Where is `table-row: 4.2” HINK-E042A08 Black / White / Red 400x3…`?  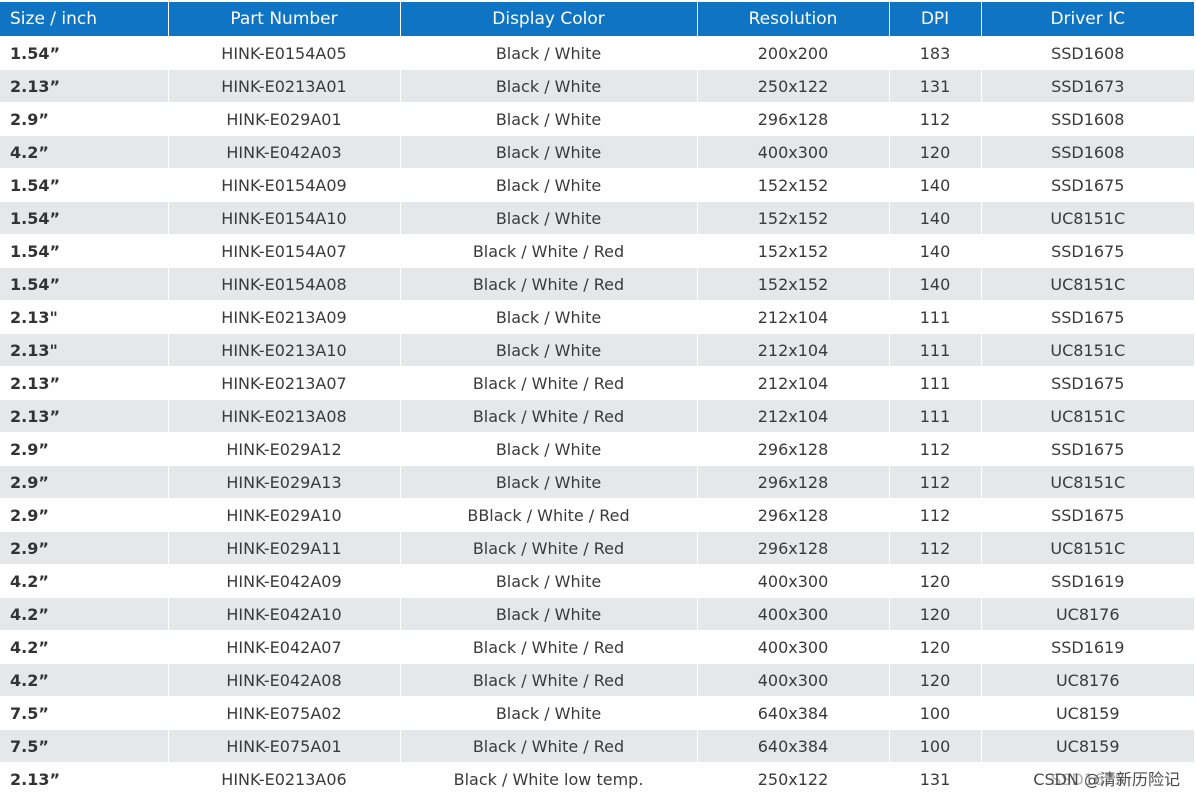
table-row: 4.2” HINK-E042A08 Black / White / Red 400x3… is located at coordinates (597, 680).